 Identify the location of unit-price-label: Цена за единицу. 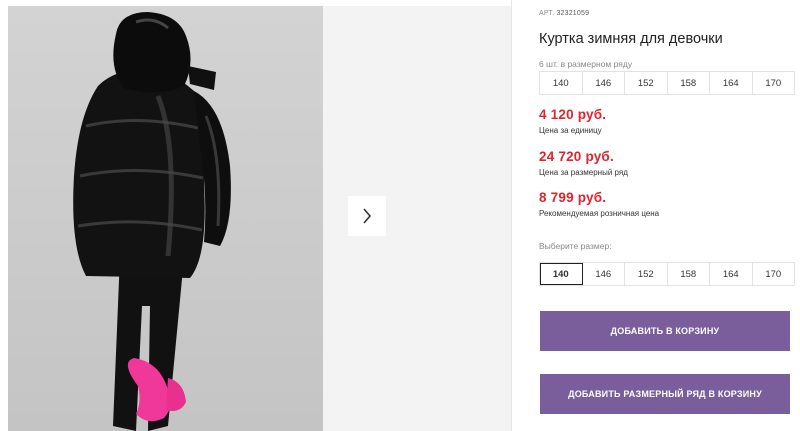
(570, 130).